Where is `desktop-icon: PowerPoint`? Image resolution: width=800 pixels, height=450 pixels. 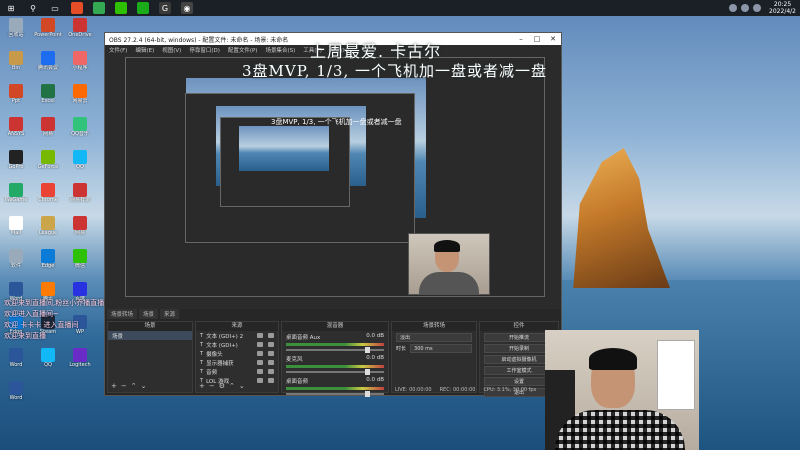
desktop-icon: PowerPoint is located at coordinates (48, 34).